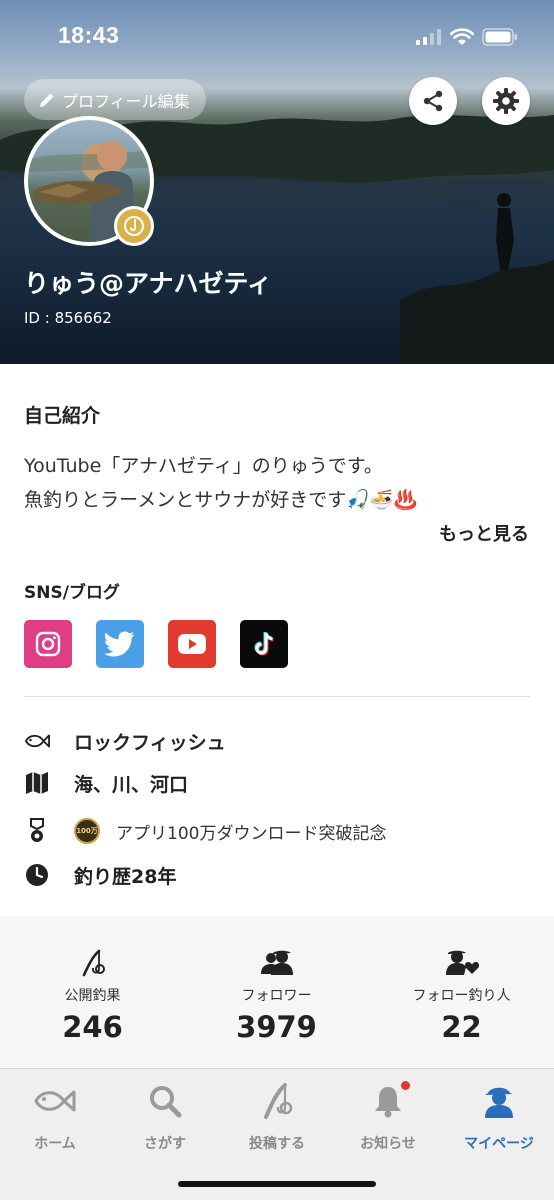  I want to click on experience-row: 釣り歴28年, so click(100, 875).